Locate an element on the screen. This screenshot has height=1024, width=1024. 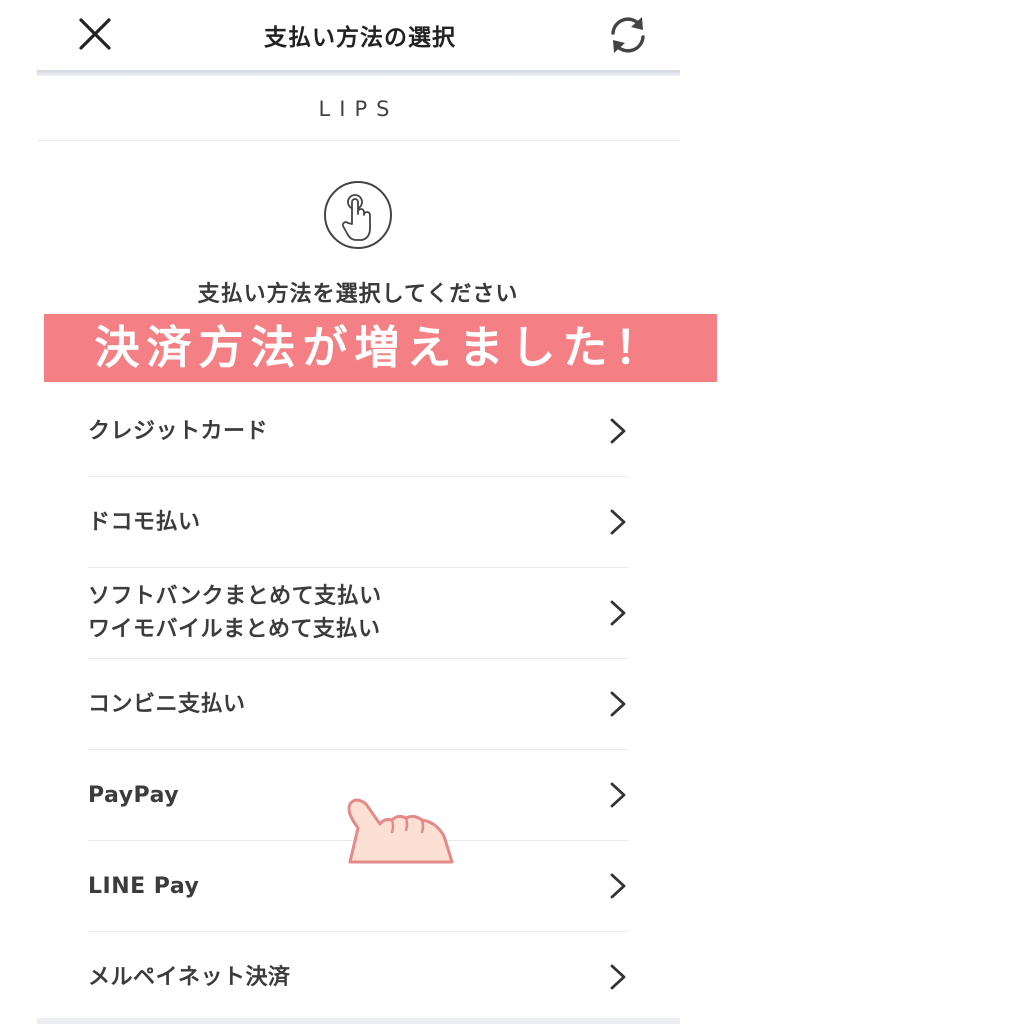
announcement-banner: 決済方法が増えました！ is located at coordinates (380, 348).